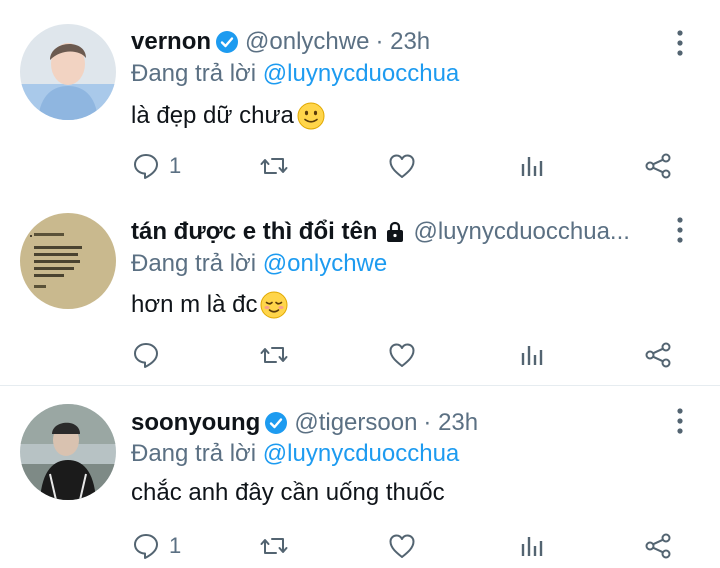  Describe the element at coordinates (254, 232) in the screenshot. I see `display-name: tán được e thì đổi tên` at that location.